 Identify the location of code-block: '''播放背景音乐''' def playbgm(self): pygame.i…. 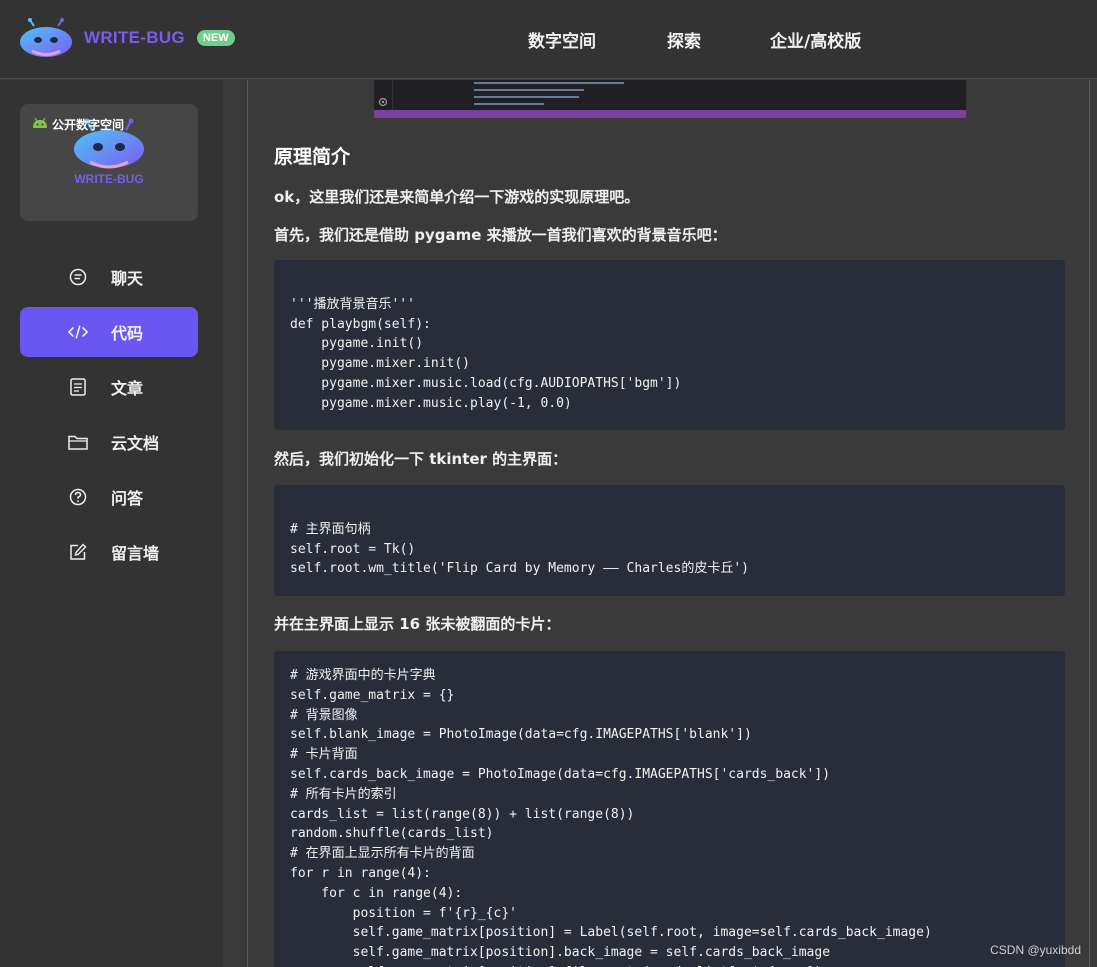
(669, 345).